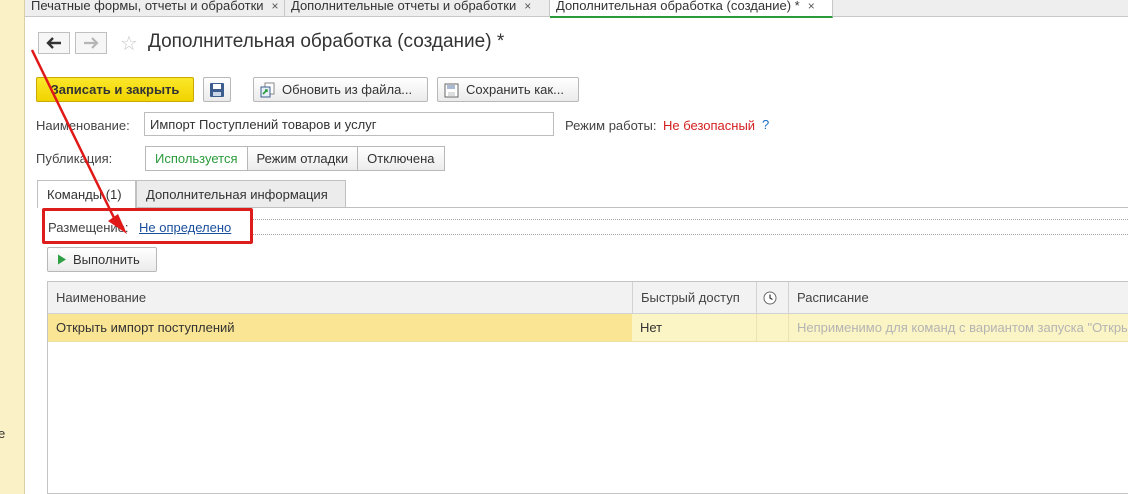 The image size is (1128, 494). I want to click on tab-label: Дополнительные отчеты и обработки, so click(404, 6).